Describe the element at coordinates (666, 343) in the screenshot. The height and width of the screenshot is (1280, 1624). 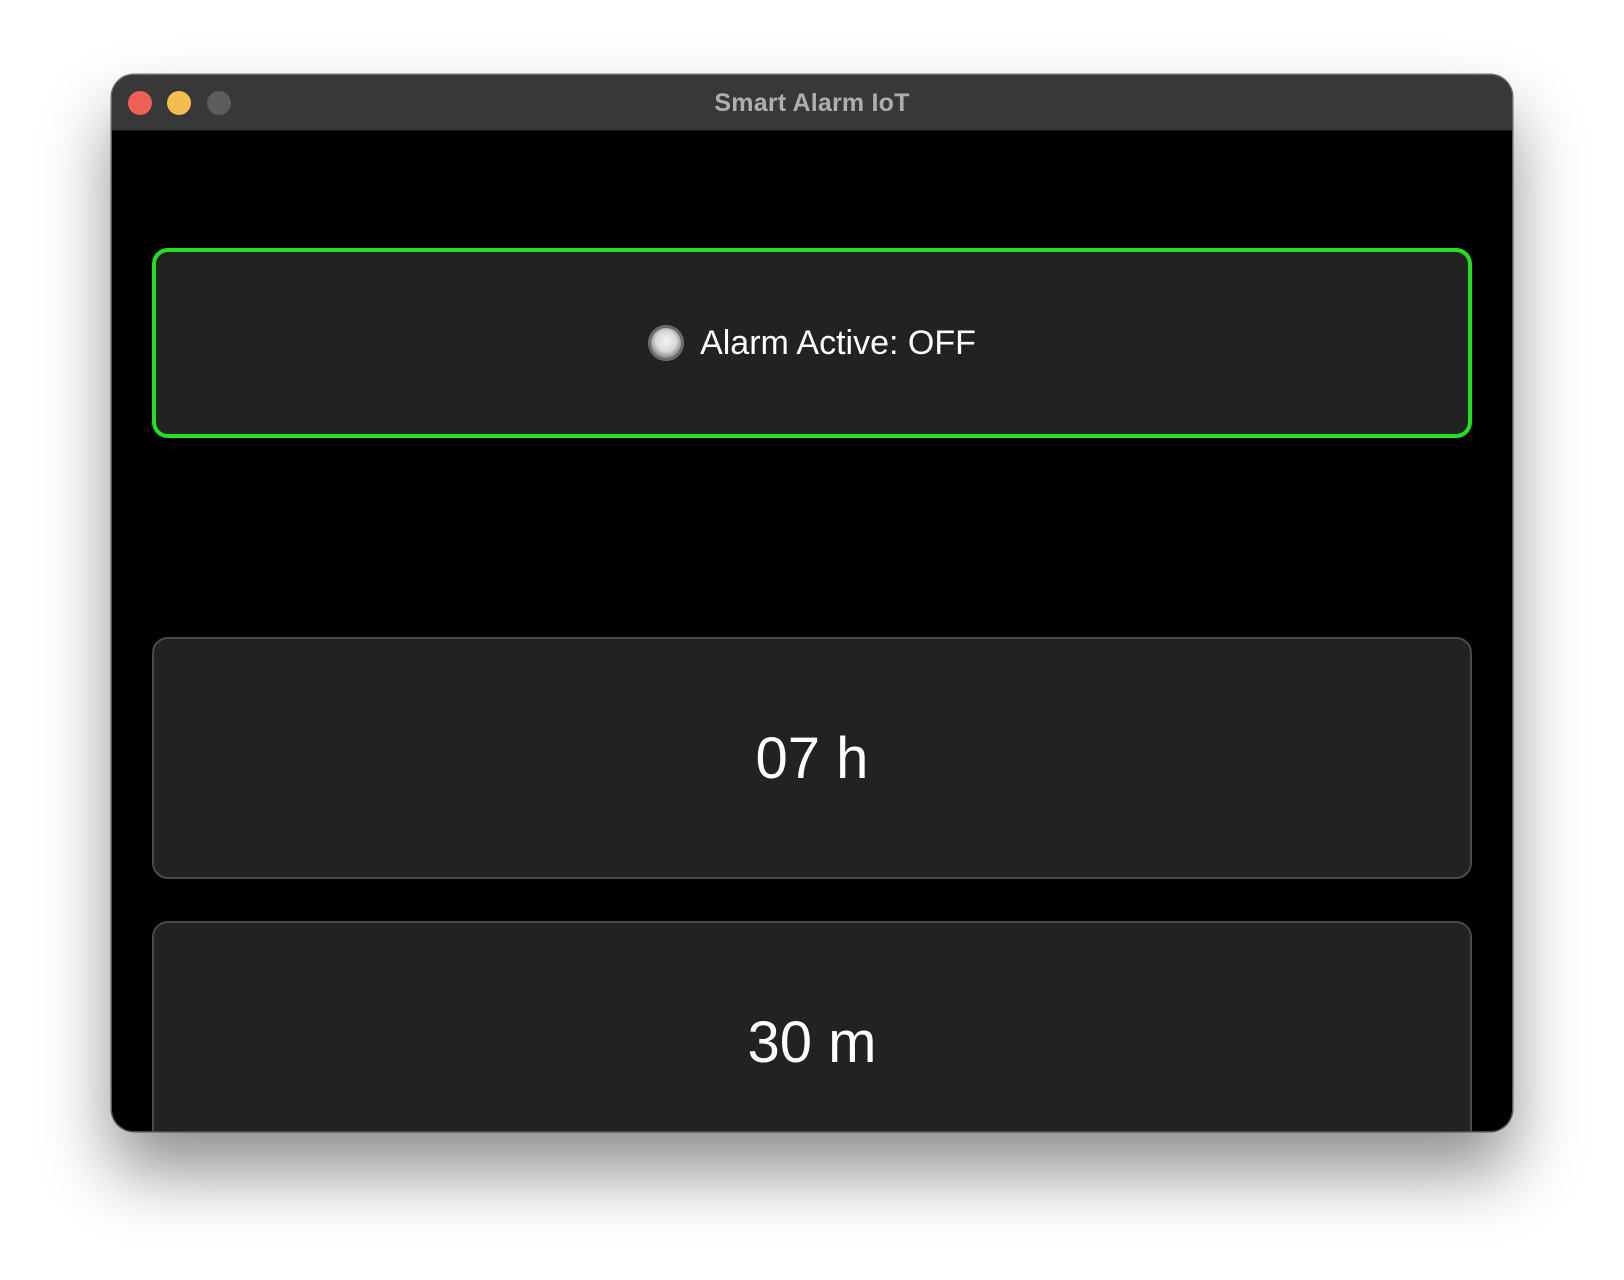
I see `radio-button-icon` at that location.